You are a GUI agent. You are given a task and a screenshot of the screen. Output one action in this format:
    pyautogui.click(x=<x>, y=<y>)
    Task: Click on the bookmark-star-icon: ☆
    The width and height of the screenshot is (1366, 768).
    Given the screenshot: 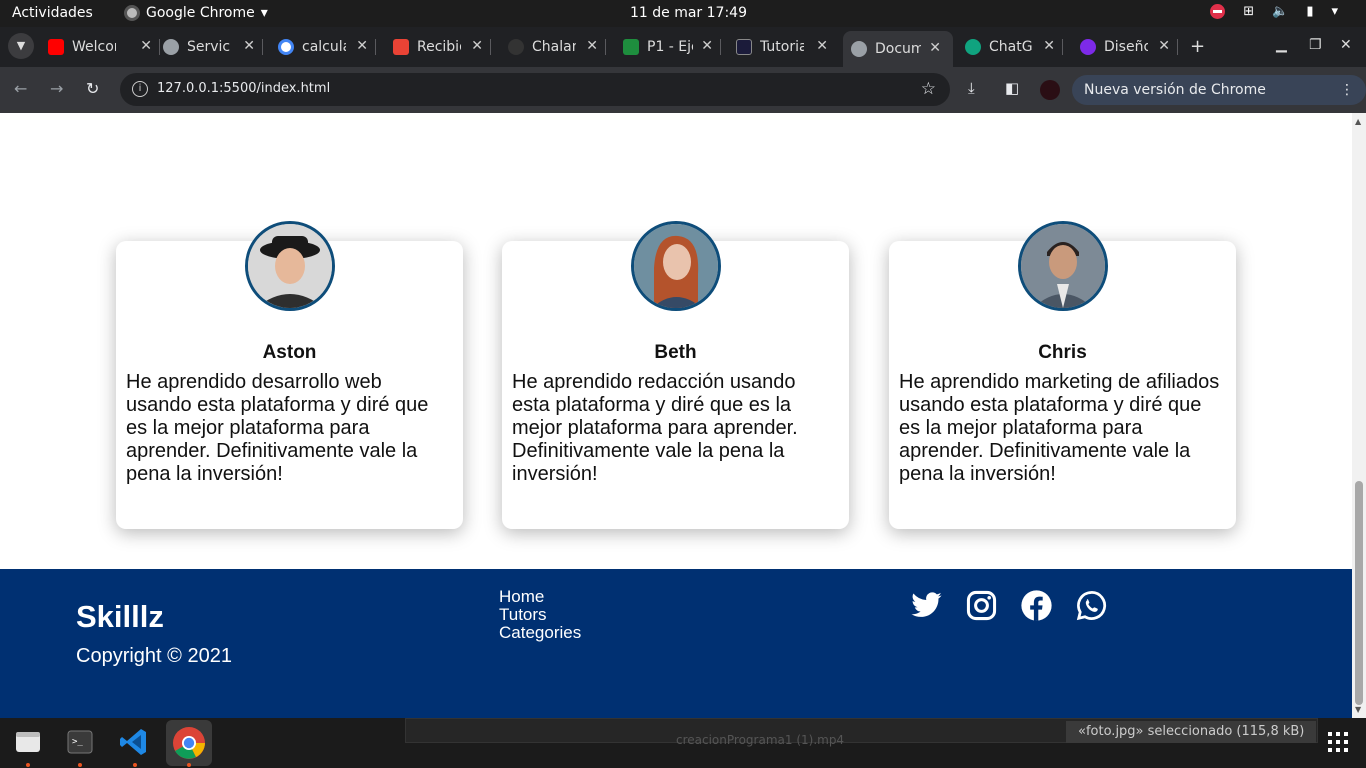 What is the action you would take?
    pyautogui.click(x=928, y=89)
    